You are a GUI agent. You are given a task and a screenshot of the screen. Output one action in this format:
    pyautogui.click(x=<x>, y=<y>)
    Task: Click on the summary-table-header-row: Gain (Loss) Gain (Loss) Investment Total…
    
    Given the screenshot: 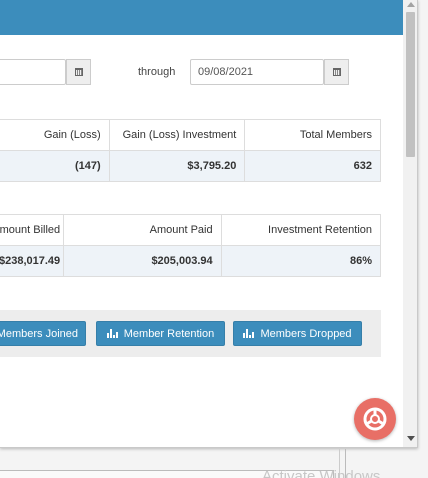 What is the action you would take?
    pyautogui.click(x=190, y=135)
    